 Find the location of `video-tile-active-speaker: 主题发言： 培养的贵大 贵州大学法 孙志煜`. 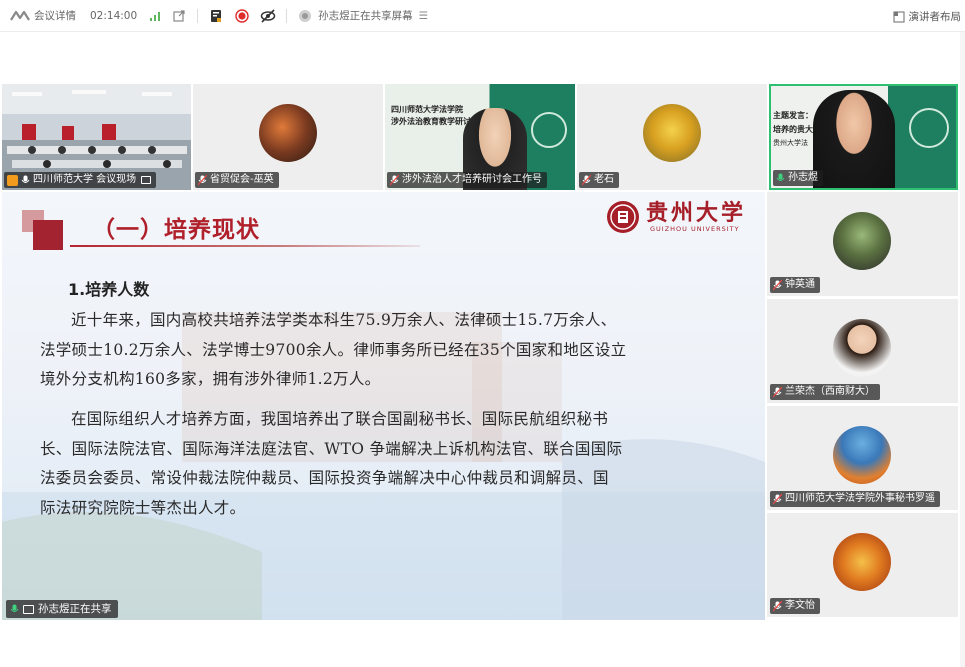

video-tile-active-speaker: 主题发言： 培养的贵大 贵州大学法 孙志煜 is located at coordinates (863, 137).